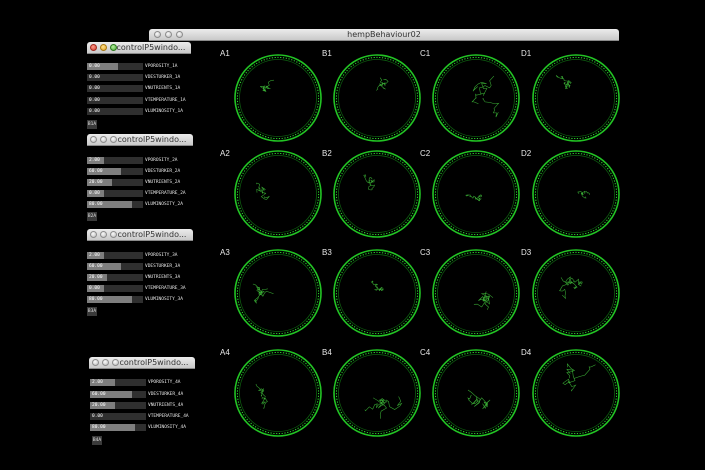  What do you see at coordinates (165, 100) in the screenshot?
I see `slider-label: VTEMPERATURE_1A` at bounding box center [165, 100].